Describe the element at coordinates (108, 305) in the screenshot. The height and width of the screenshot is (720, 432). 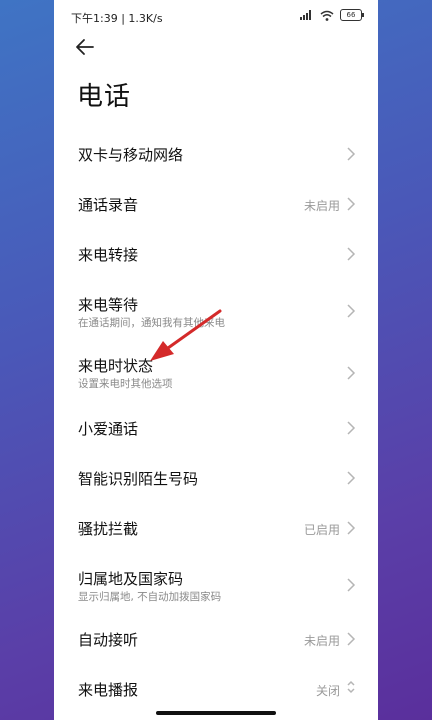
I see `setting-title: 来电等待` at that location.